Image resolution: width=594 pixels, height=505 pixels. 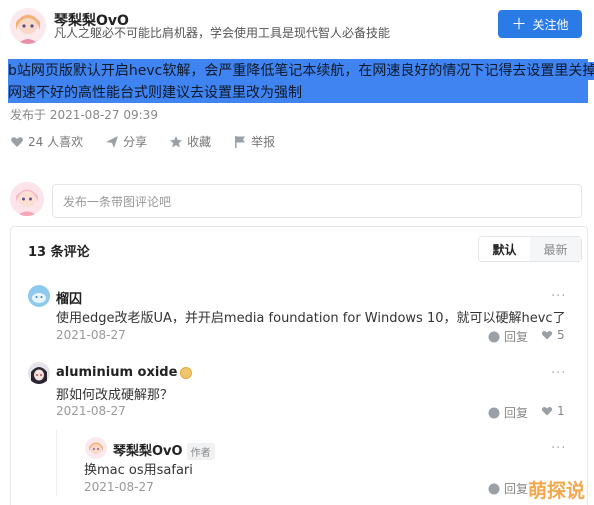 I want to click on like-count: 24 人喜欢, so click(x=56, y=142).